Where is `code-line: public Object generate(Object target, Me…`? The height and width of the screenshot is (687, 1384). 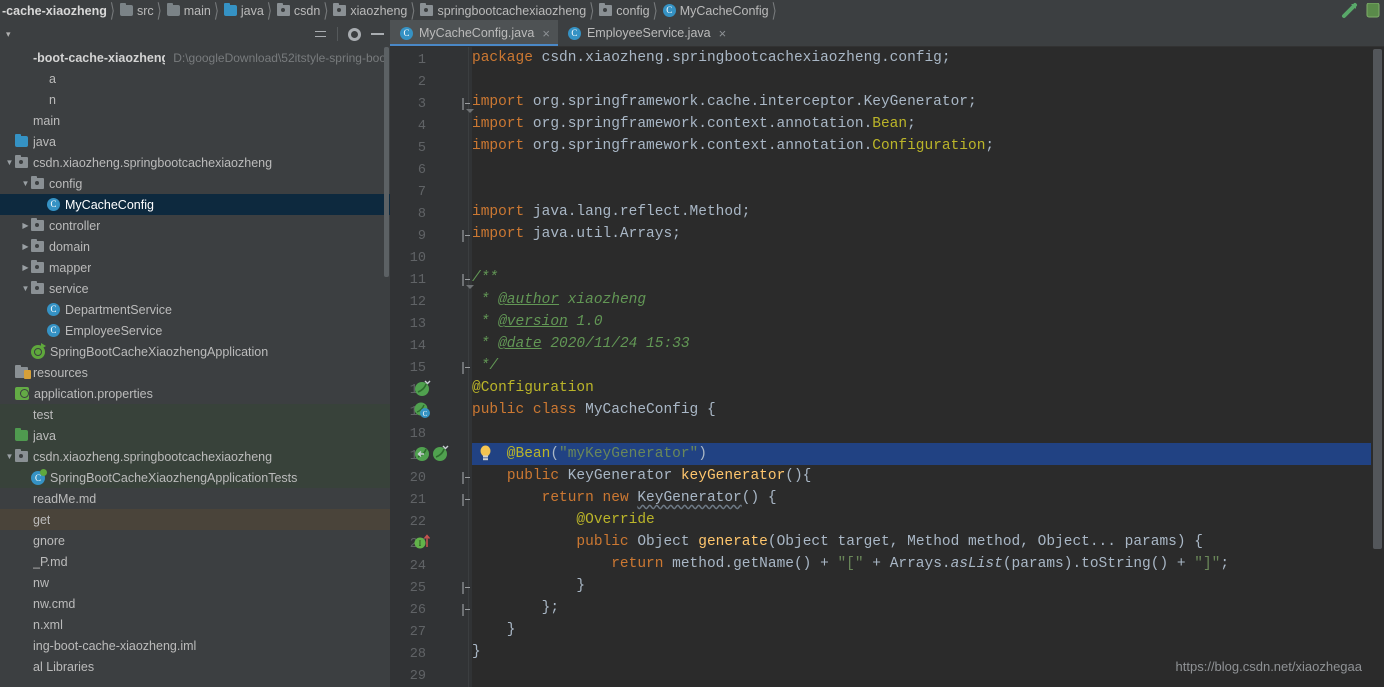 code-line: public Object generate(Object target, Me… is located at coordinates (837, 542).